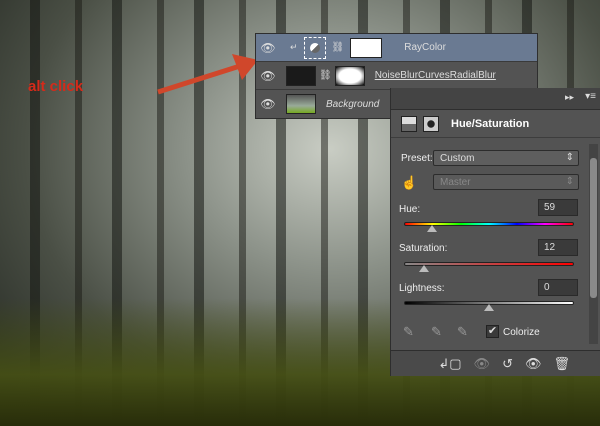  What do you see at coordinates (410, 209) in the screenshot?
I see `hue-label: Hue:` at bounding box center [410, 209].